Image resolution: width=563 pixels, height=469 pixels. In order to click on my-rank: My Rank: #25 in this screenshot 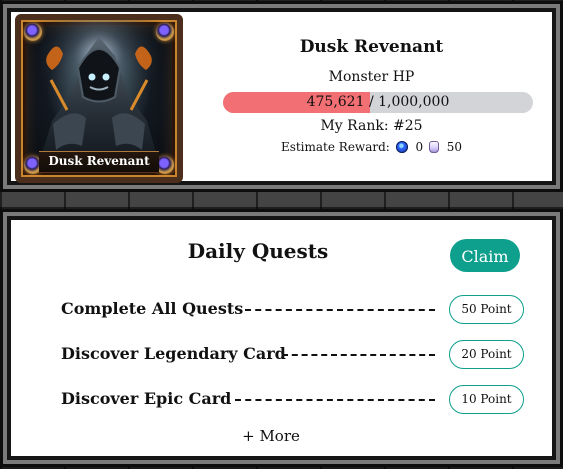, I will do `click(371, 126)`.